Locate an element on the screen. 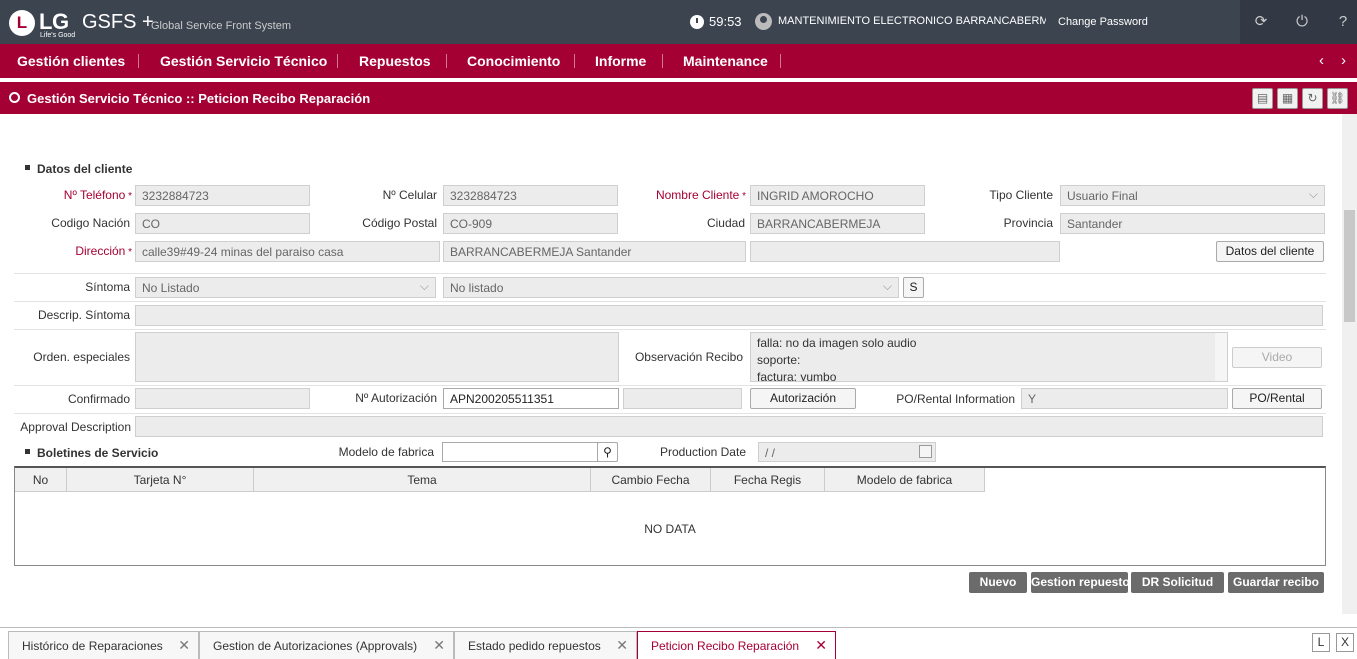 This screenshot has height=659, width=1357. celular-label: Nº Celular is located at coordinates (409, 195).